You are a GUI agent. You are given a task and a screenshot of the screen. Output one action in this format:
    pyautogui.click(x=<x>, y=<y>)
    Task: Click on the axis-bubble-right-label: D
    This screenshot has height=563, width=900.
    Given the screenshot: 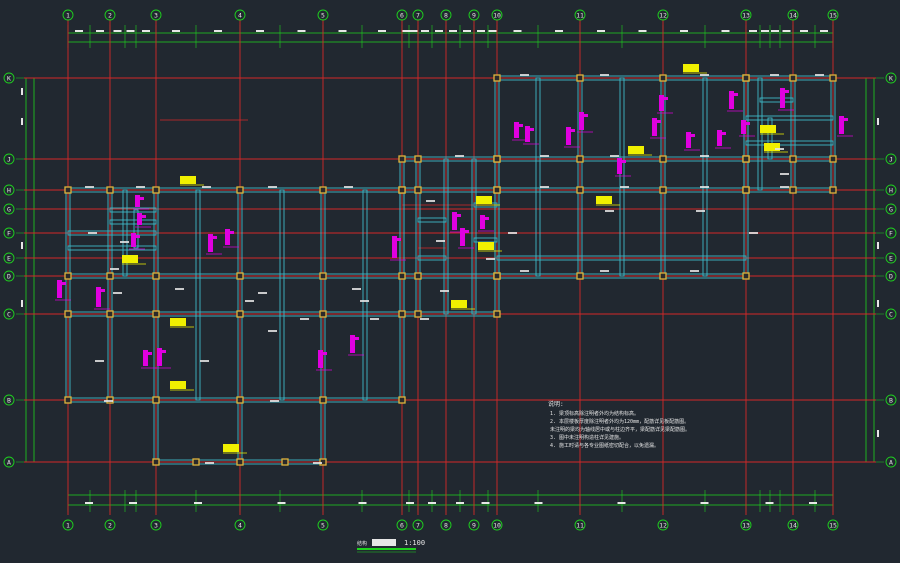 What is the action you would take?
    pyautogui.click(x=891, y=277)
    